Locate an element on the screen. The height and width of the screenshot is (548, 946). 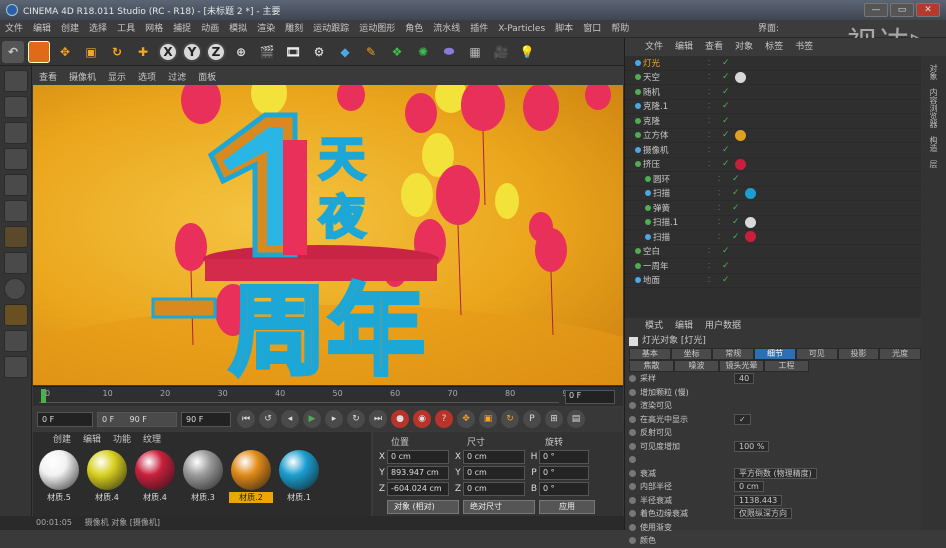
menu-item: 运动图形 is located at coordinates (377, 29).